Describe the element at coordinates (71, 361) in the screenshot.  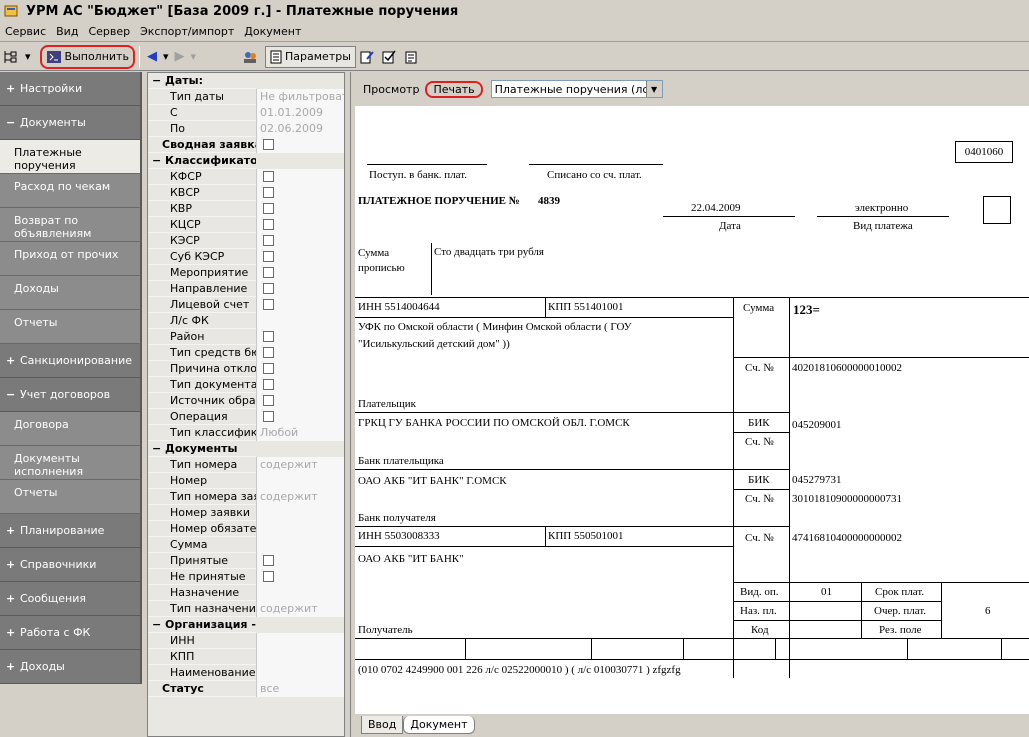
I see `sidebar-group-sanctioning: + Санкционирование` at that location.